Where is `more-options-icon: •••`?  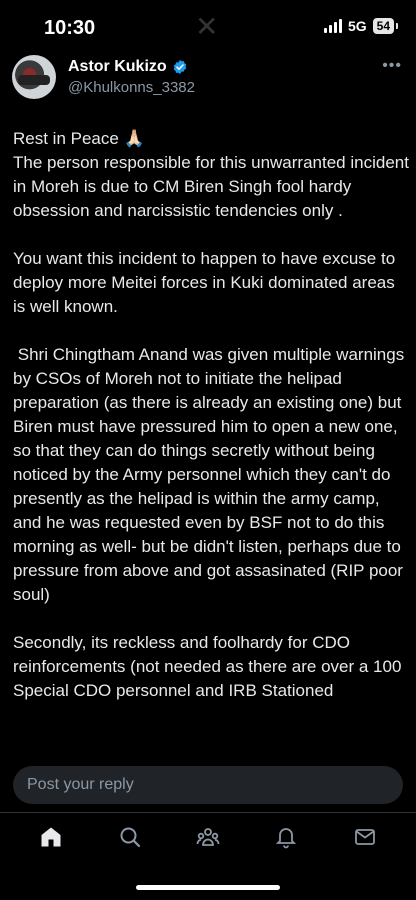
more-options-icon: ••• is located at coordinates (392, 66).